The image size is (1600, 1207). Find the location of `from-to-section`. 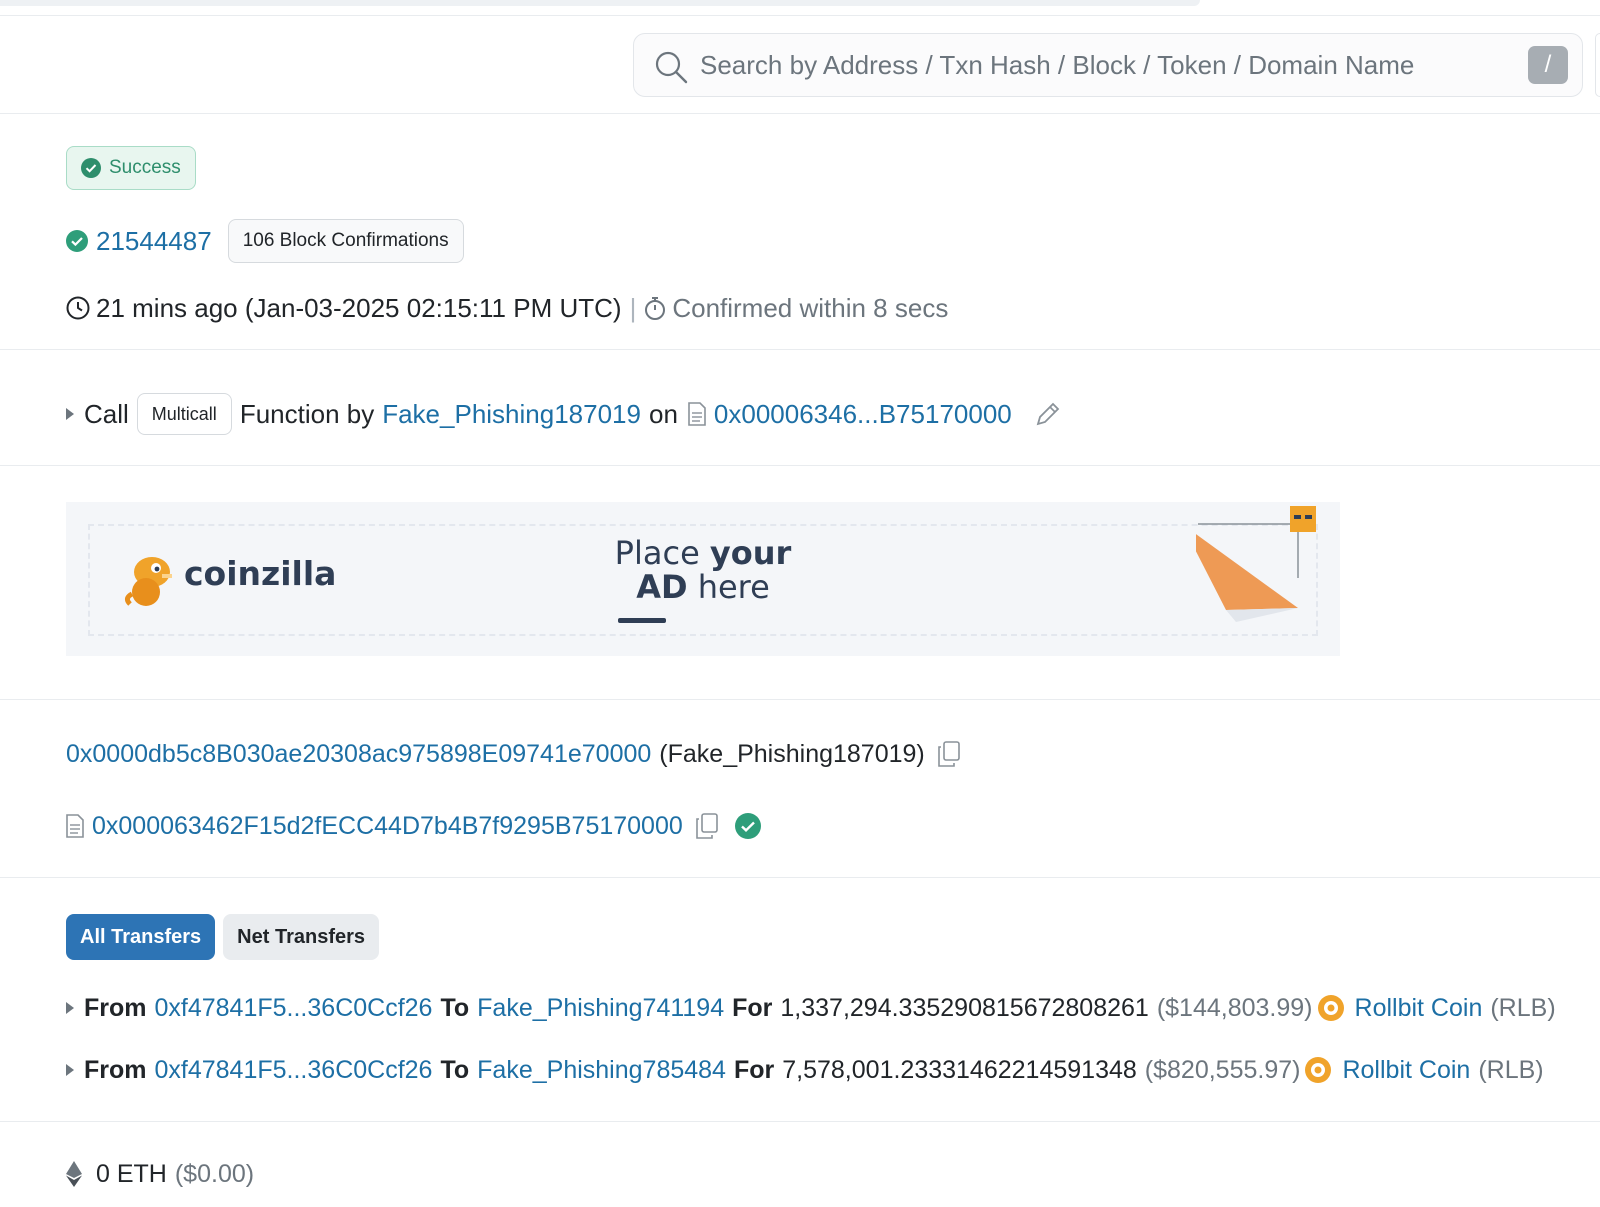

from-to-section is located at coordinates (800, 789).